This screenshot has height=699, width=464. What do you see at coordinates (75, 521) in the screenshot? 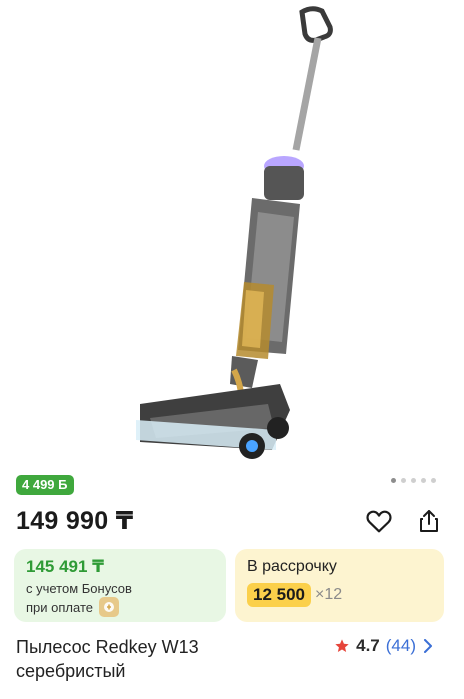
I see `product-price: 149 990 ₸` at bounding box center [75, 521].